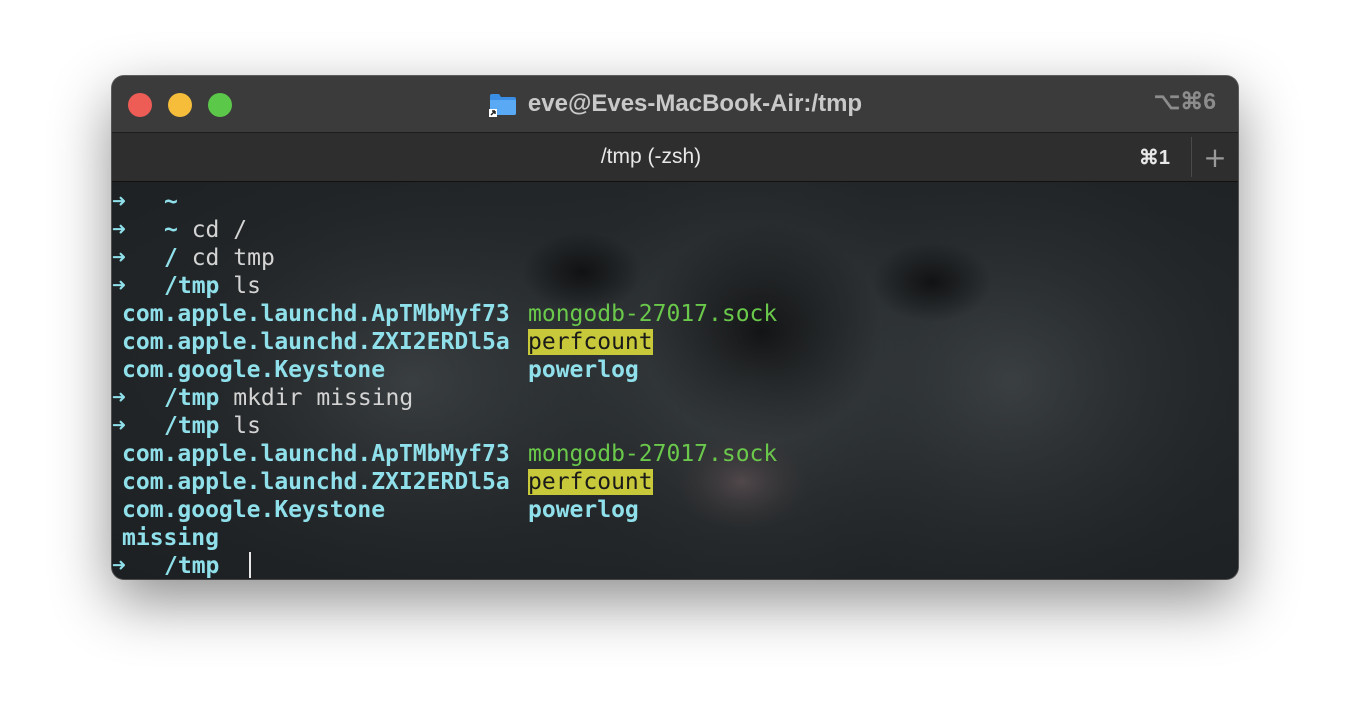 Image resolution: width=1350 pixels, height=728 pixels. I want to click on window-title: eve@Eves-MacBook-Air:/tmp, so click(675, 104).